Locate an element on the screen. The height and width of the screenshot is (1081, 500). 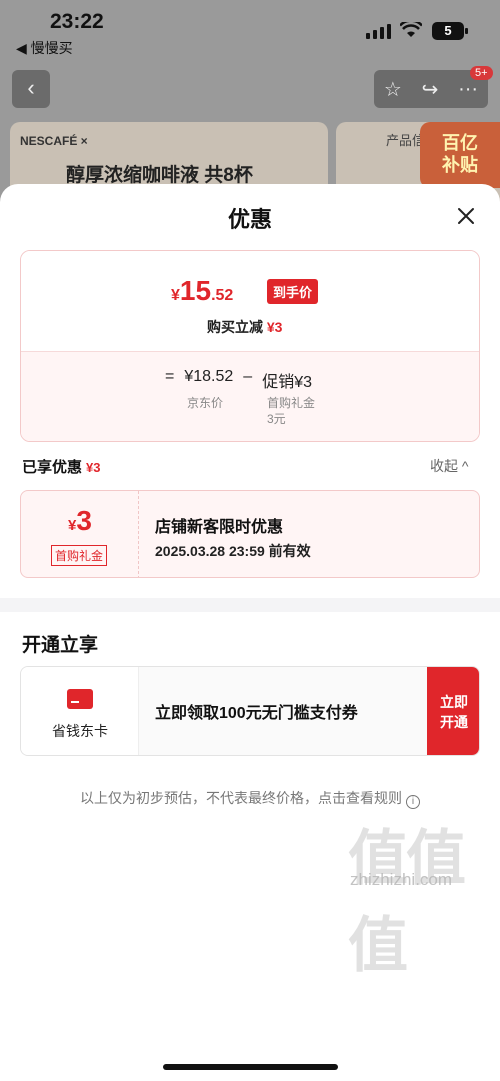
equals-sign: = is located at coordinates (170, 376).